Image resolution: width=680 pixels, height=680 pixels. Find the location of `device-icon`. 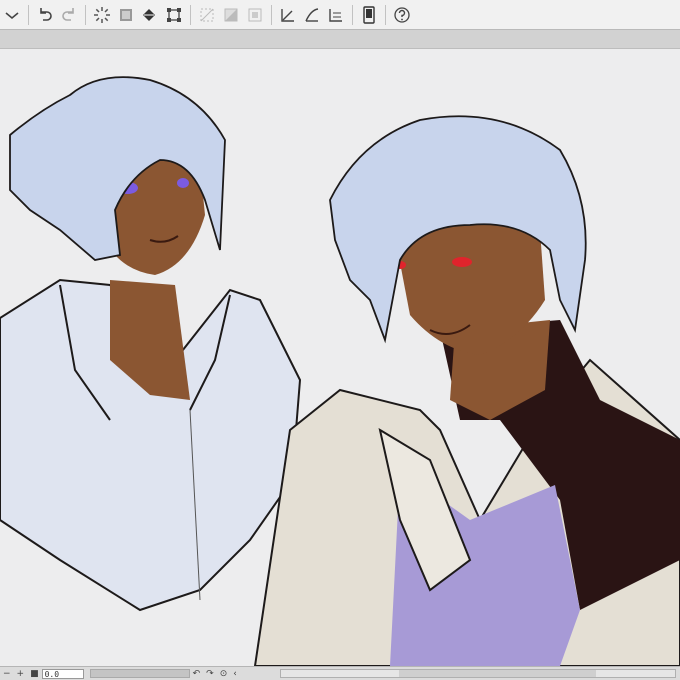

device-icon is located at coordinates (369, 15).